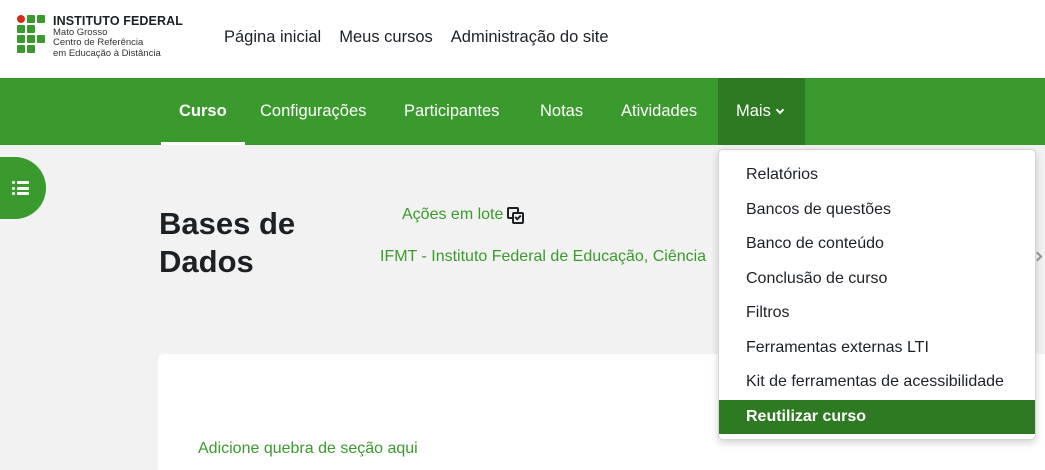 Image resolution: width=1045 pixels, height=470 pixels. Describe the element at coordinates (877, 175) in the screenshot. I see `menu-item-reports: Relatórios` at that location.